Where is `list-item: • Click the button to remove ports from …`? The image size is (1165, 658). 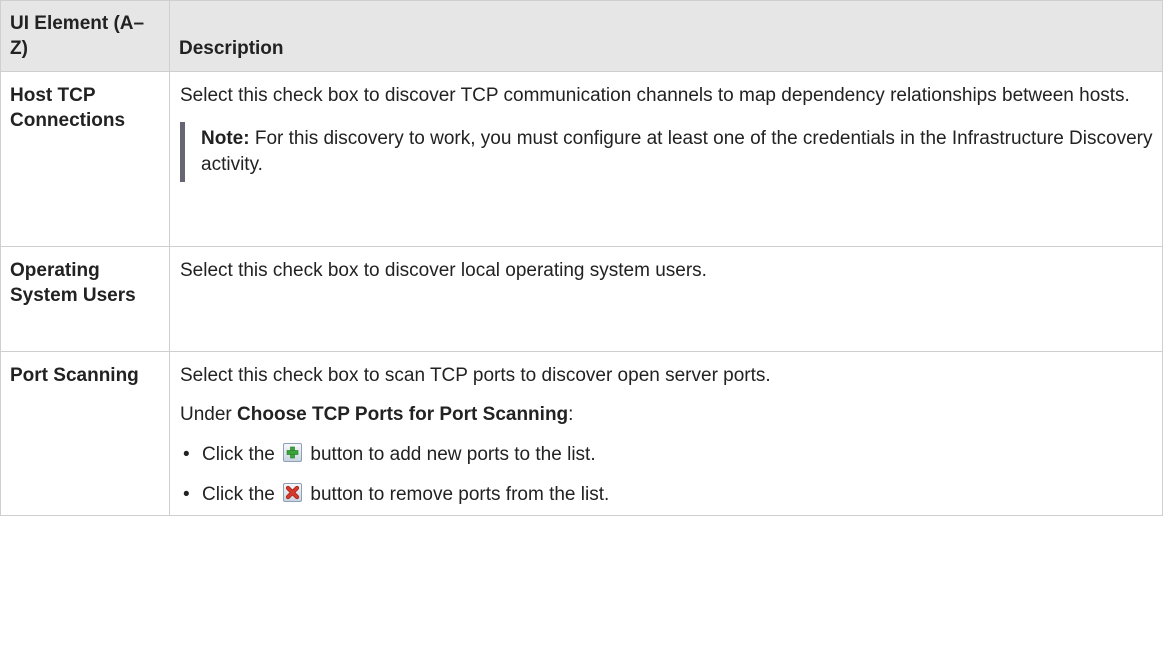
list-item: • Click the button to remove ports from … is located at coordinates (667, 494).